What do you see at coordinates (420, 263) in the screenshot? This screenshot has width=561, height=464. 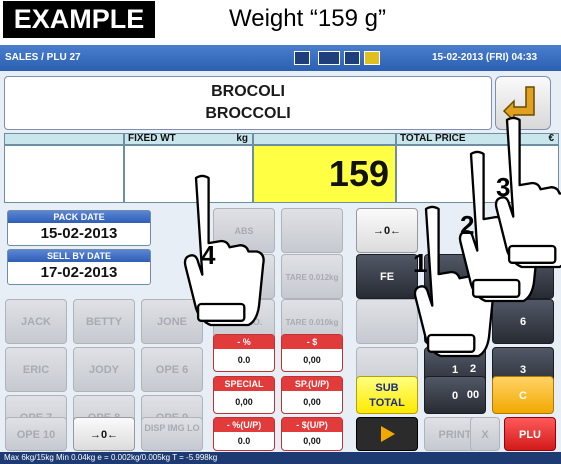 I see `hand-number-1: 1` at bounding box center [420, 263].